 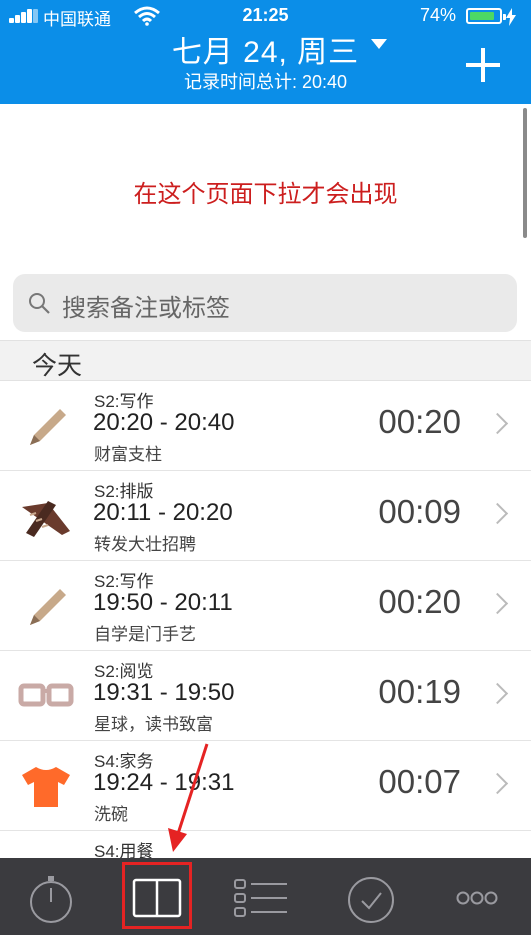 What do you see at coordinates (483, 65) in the screenshot?
I see `add-entry-button` at bounding box center [483, 65].